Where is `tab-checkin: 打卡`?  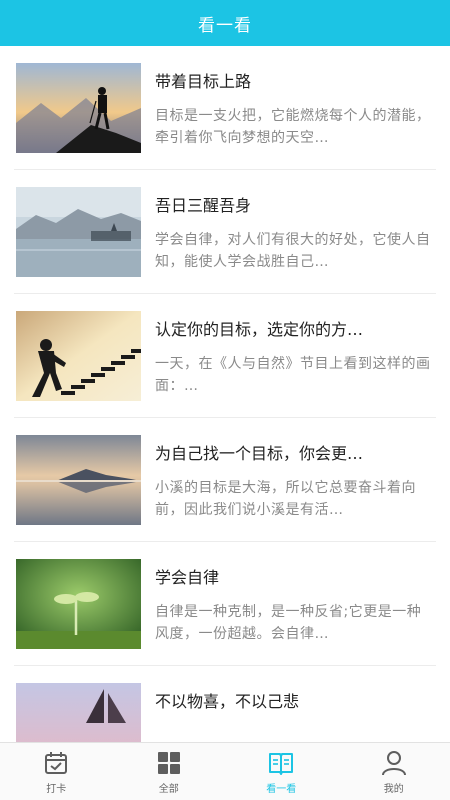 tab-checkin: 打卡 is located at coordinates (56, 771).